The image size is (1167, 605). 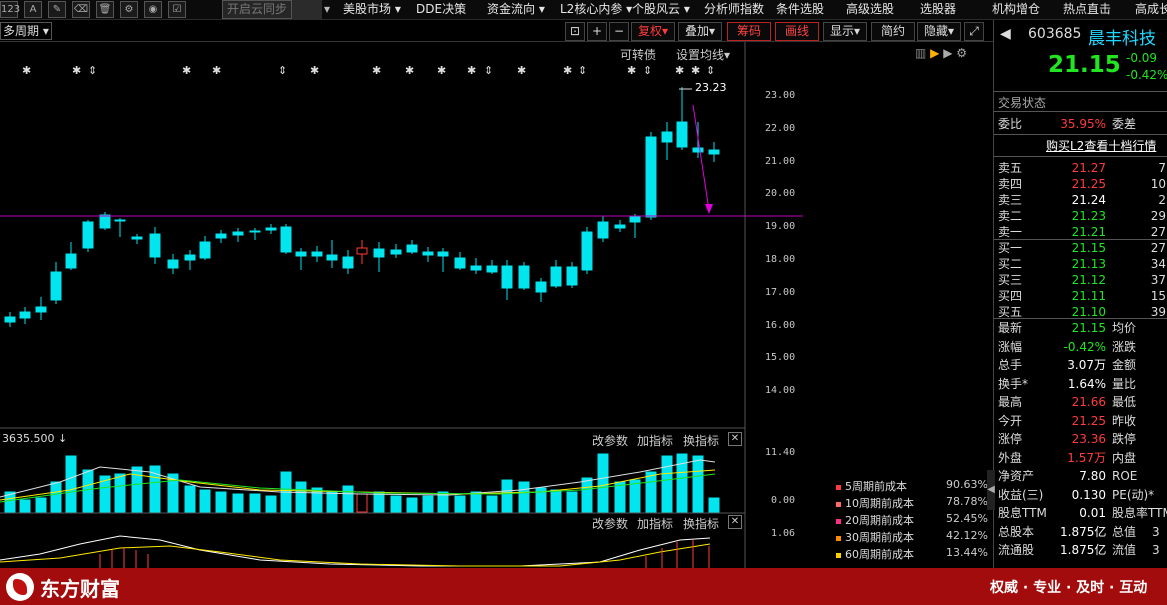 What do you see at coordinates (703, 54) in the screenshot?
I see `set-ma-button: 设置均线▾` at bounding box center [703, 54].